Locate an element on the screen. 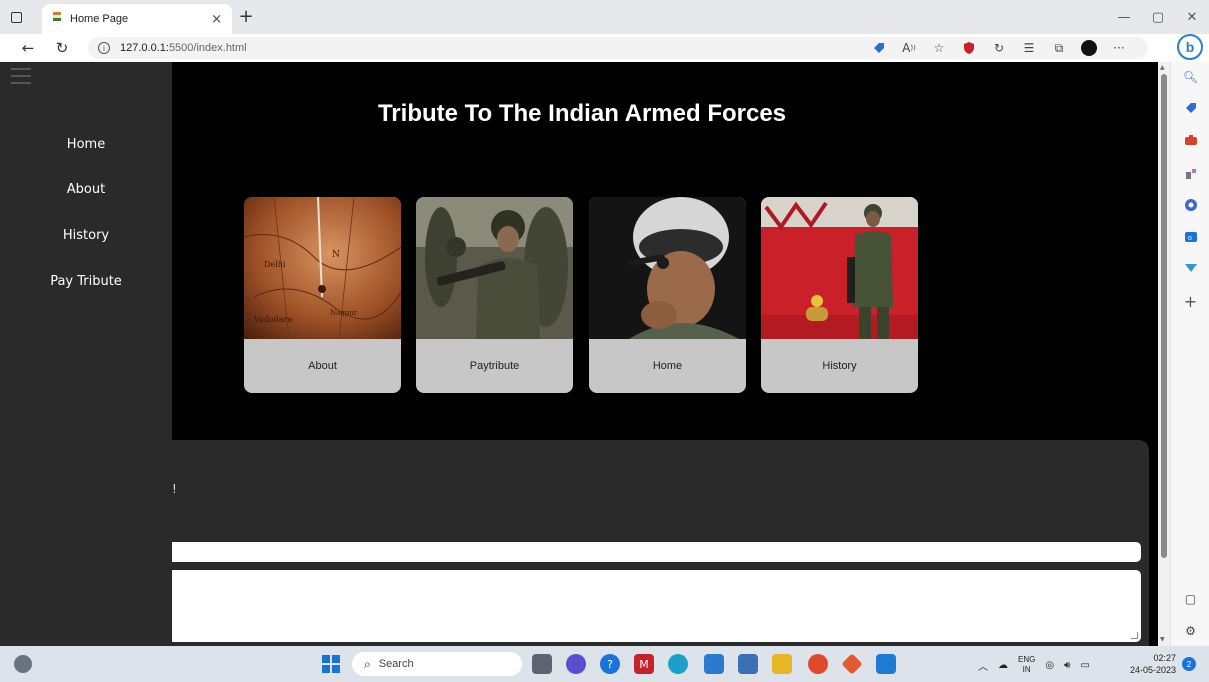  region-code: IN is located at coordinates (1026, 669).